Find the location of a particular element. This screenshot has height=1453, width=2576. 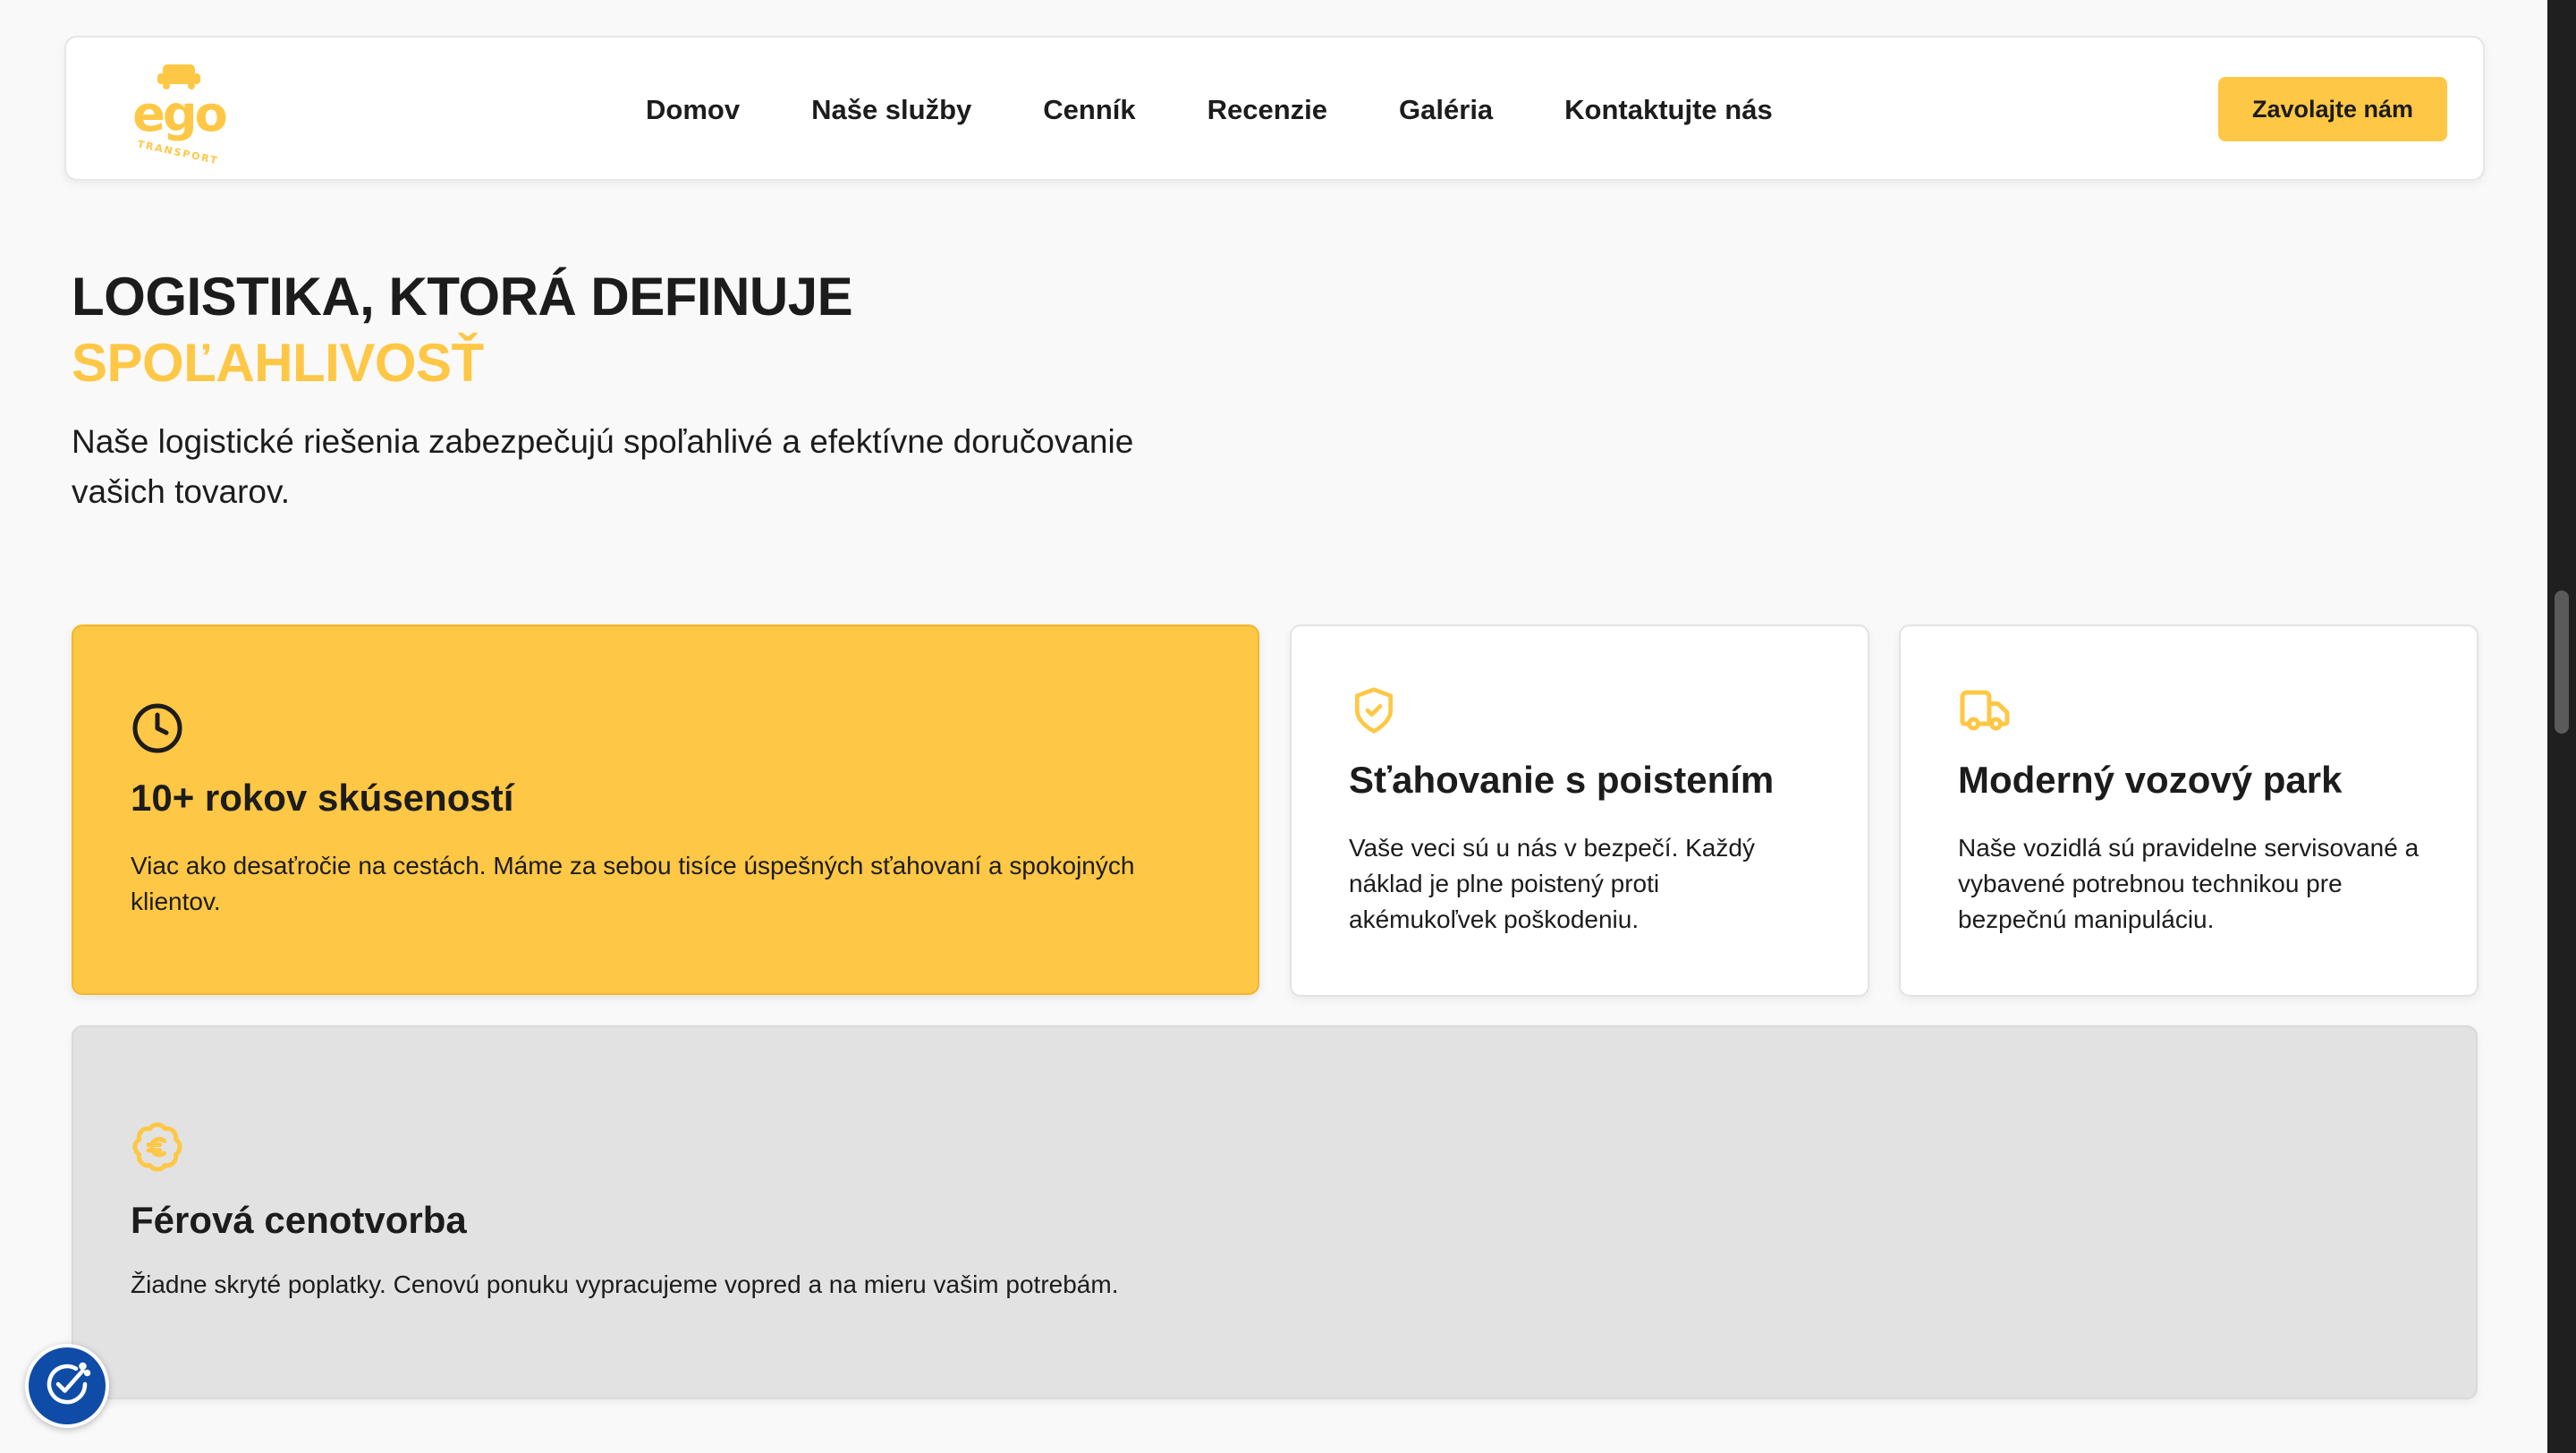

accessibility-check-icon is located at coordinates (67, 1386).